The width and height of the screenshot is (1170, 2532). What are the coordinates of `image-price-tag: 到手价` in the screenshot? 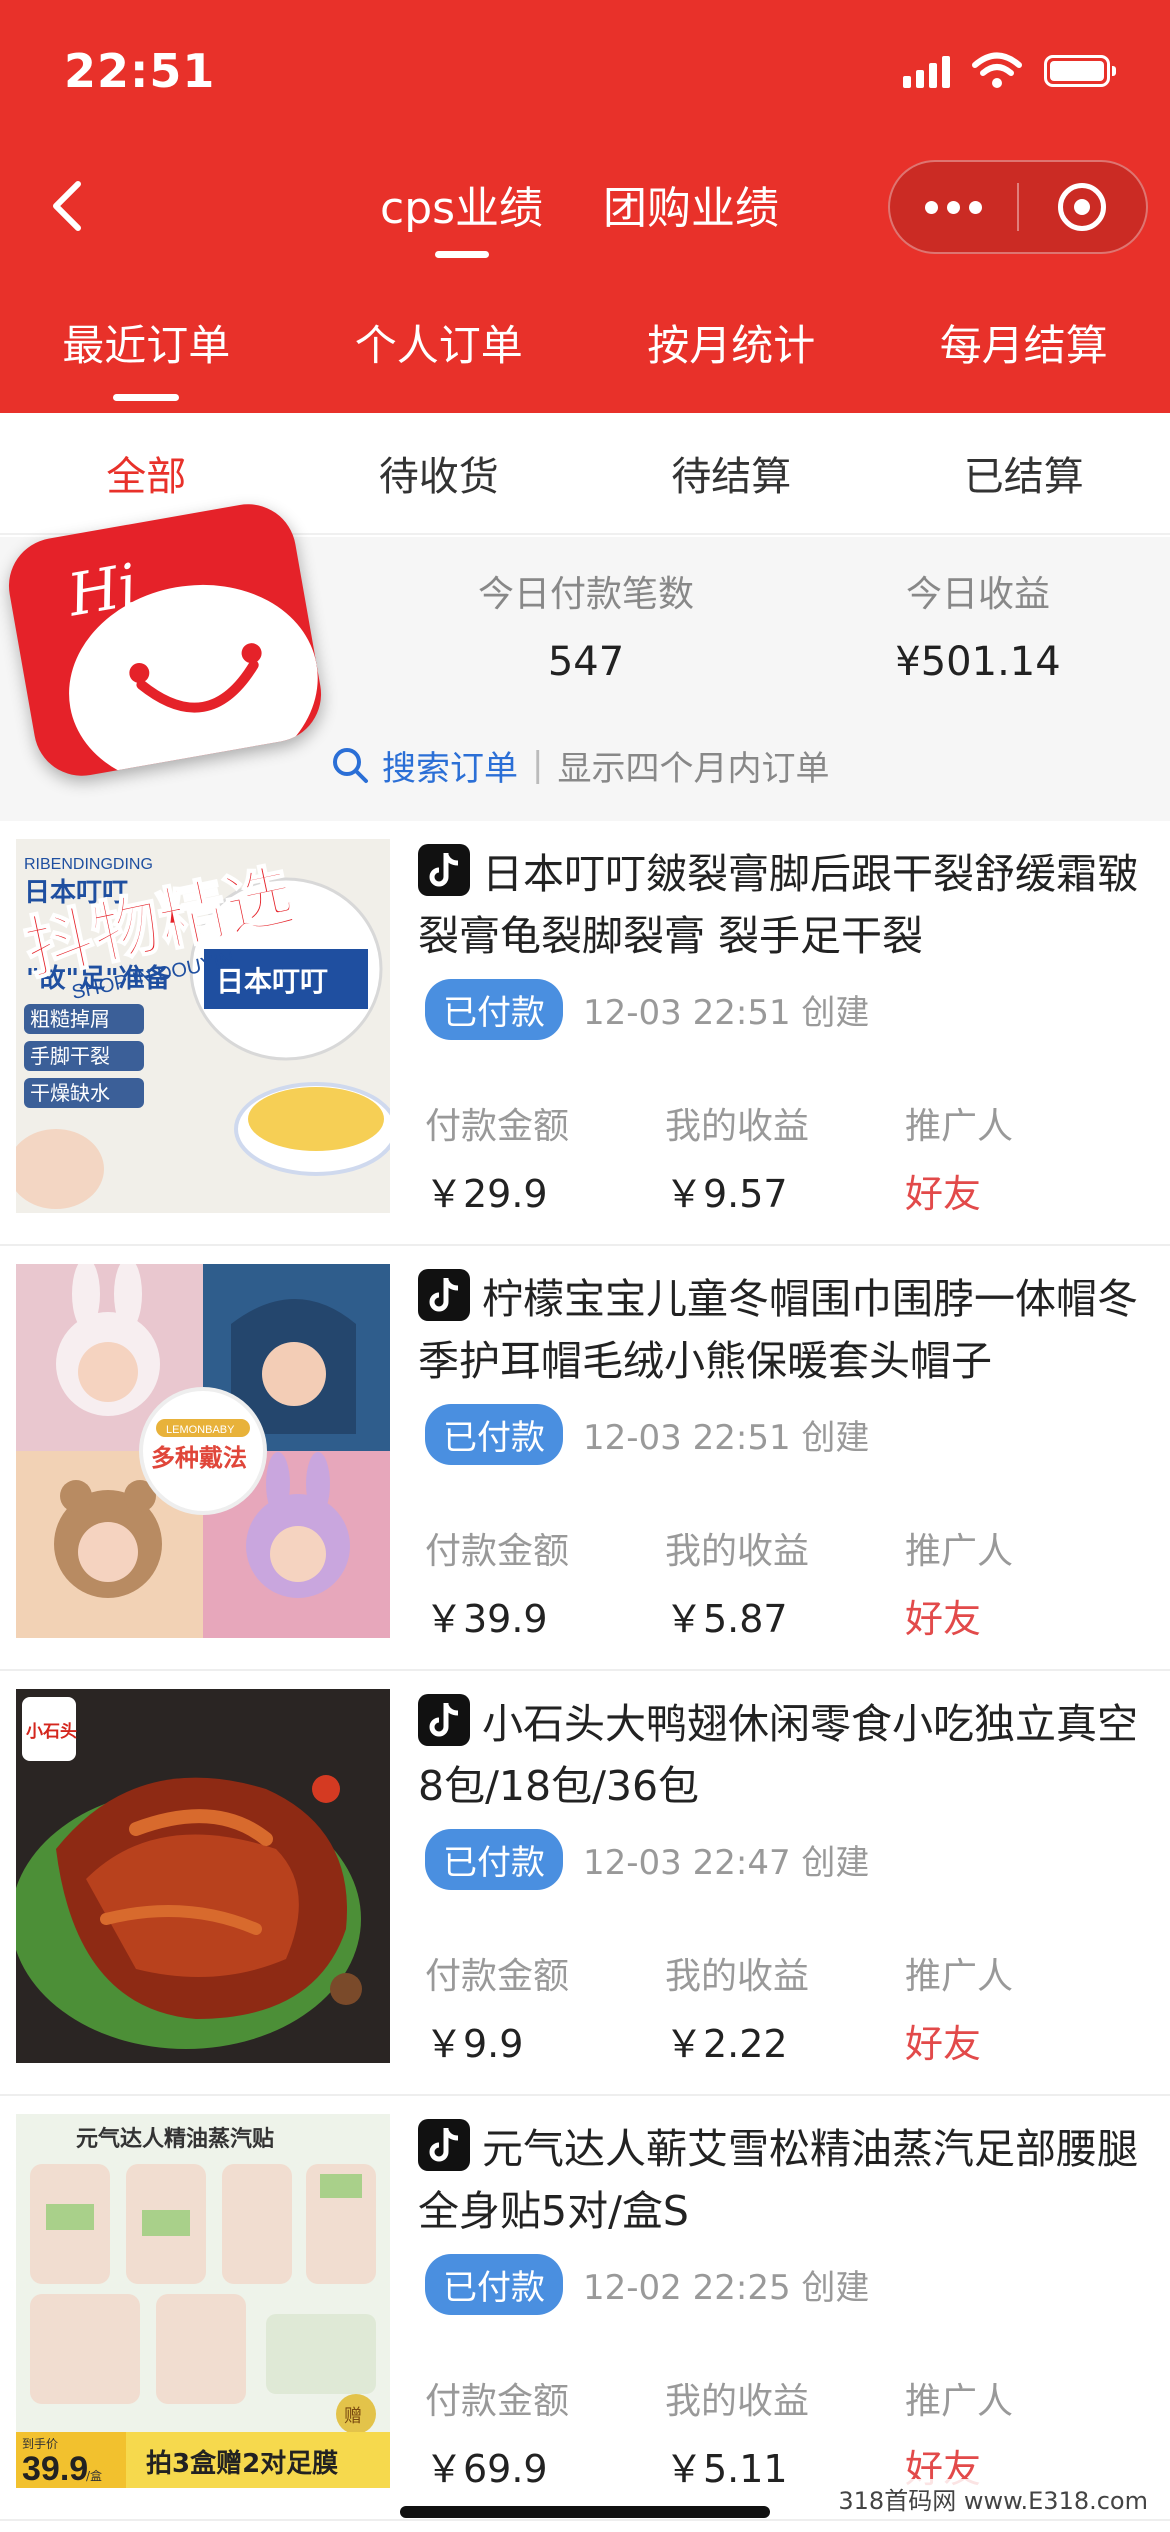 It's located at (40, 2444).